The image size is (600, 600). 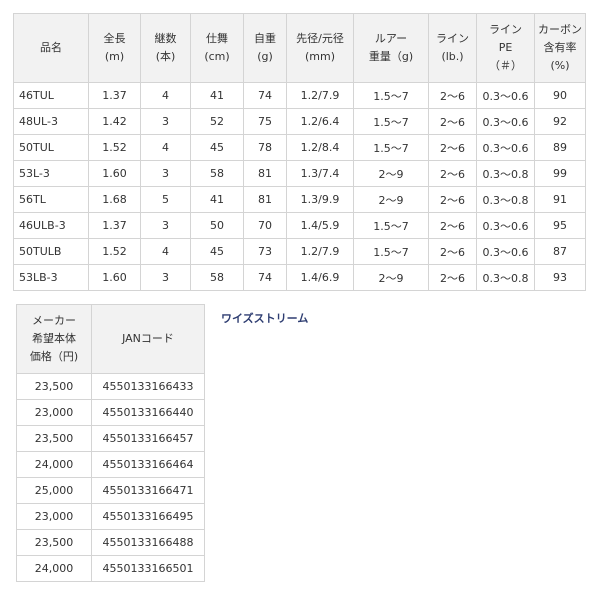 I want to click on spec-cell: 50TULB, so click(x=51, y=251).